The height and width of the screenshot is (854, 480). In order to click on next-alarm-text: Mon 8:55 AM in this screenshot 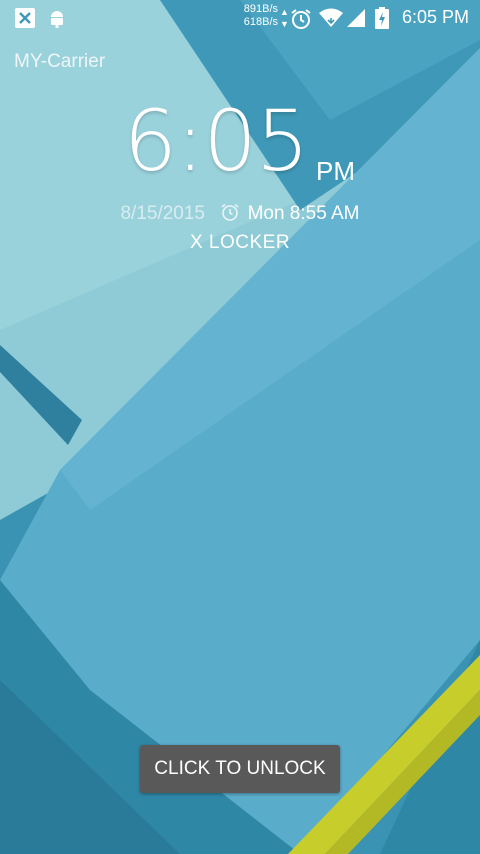, I will do `click(303, 213)`.